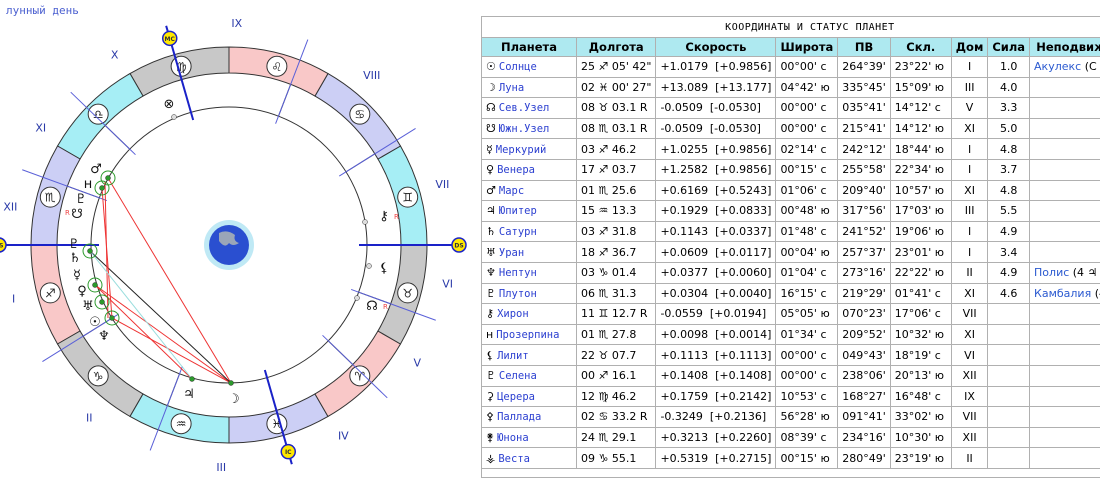 The height and width of the screenshot is (478, 1100). What do you see at coordinates (864, 128) in the screenshot?
I see `right-ascension-cell: 215°41'` at bounding box center [864, 128].